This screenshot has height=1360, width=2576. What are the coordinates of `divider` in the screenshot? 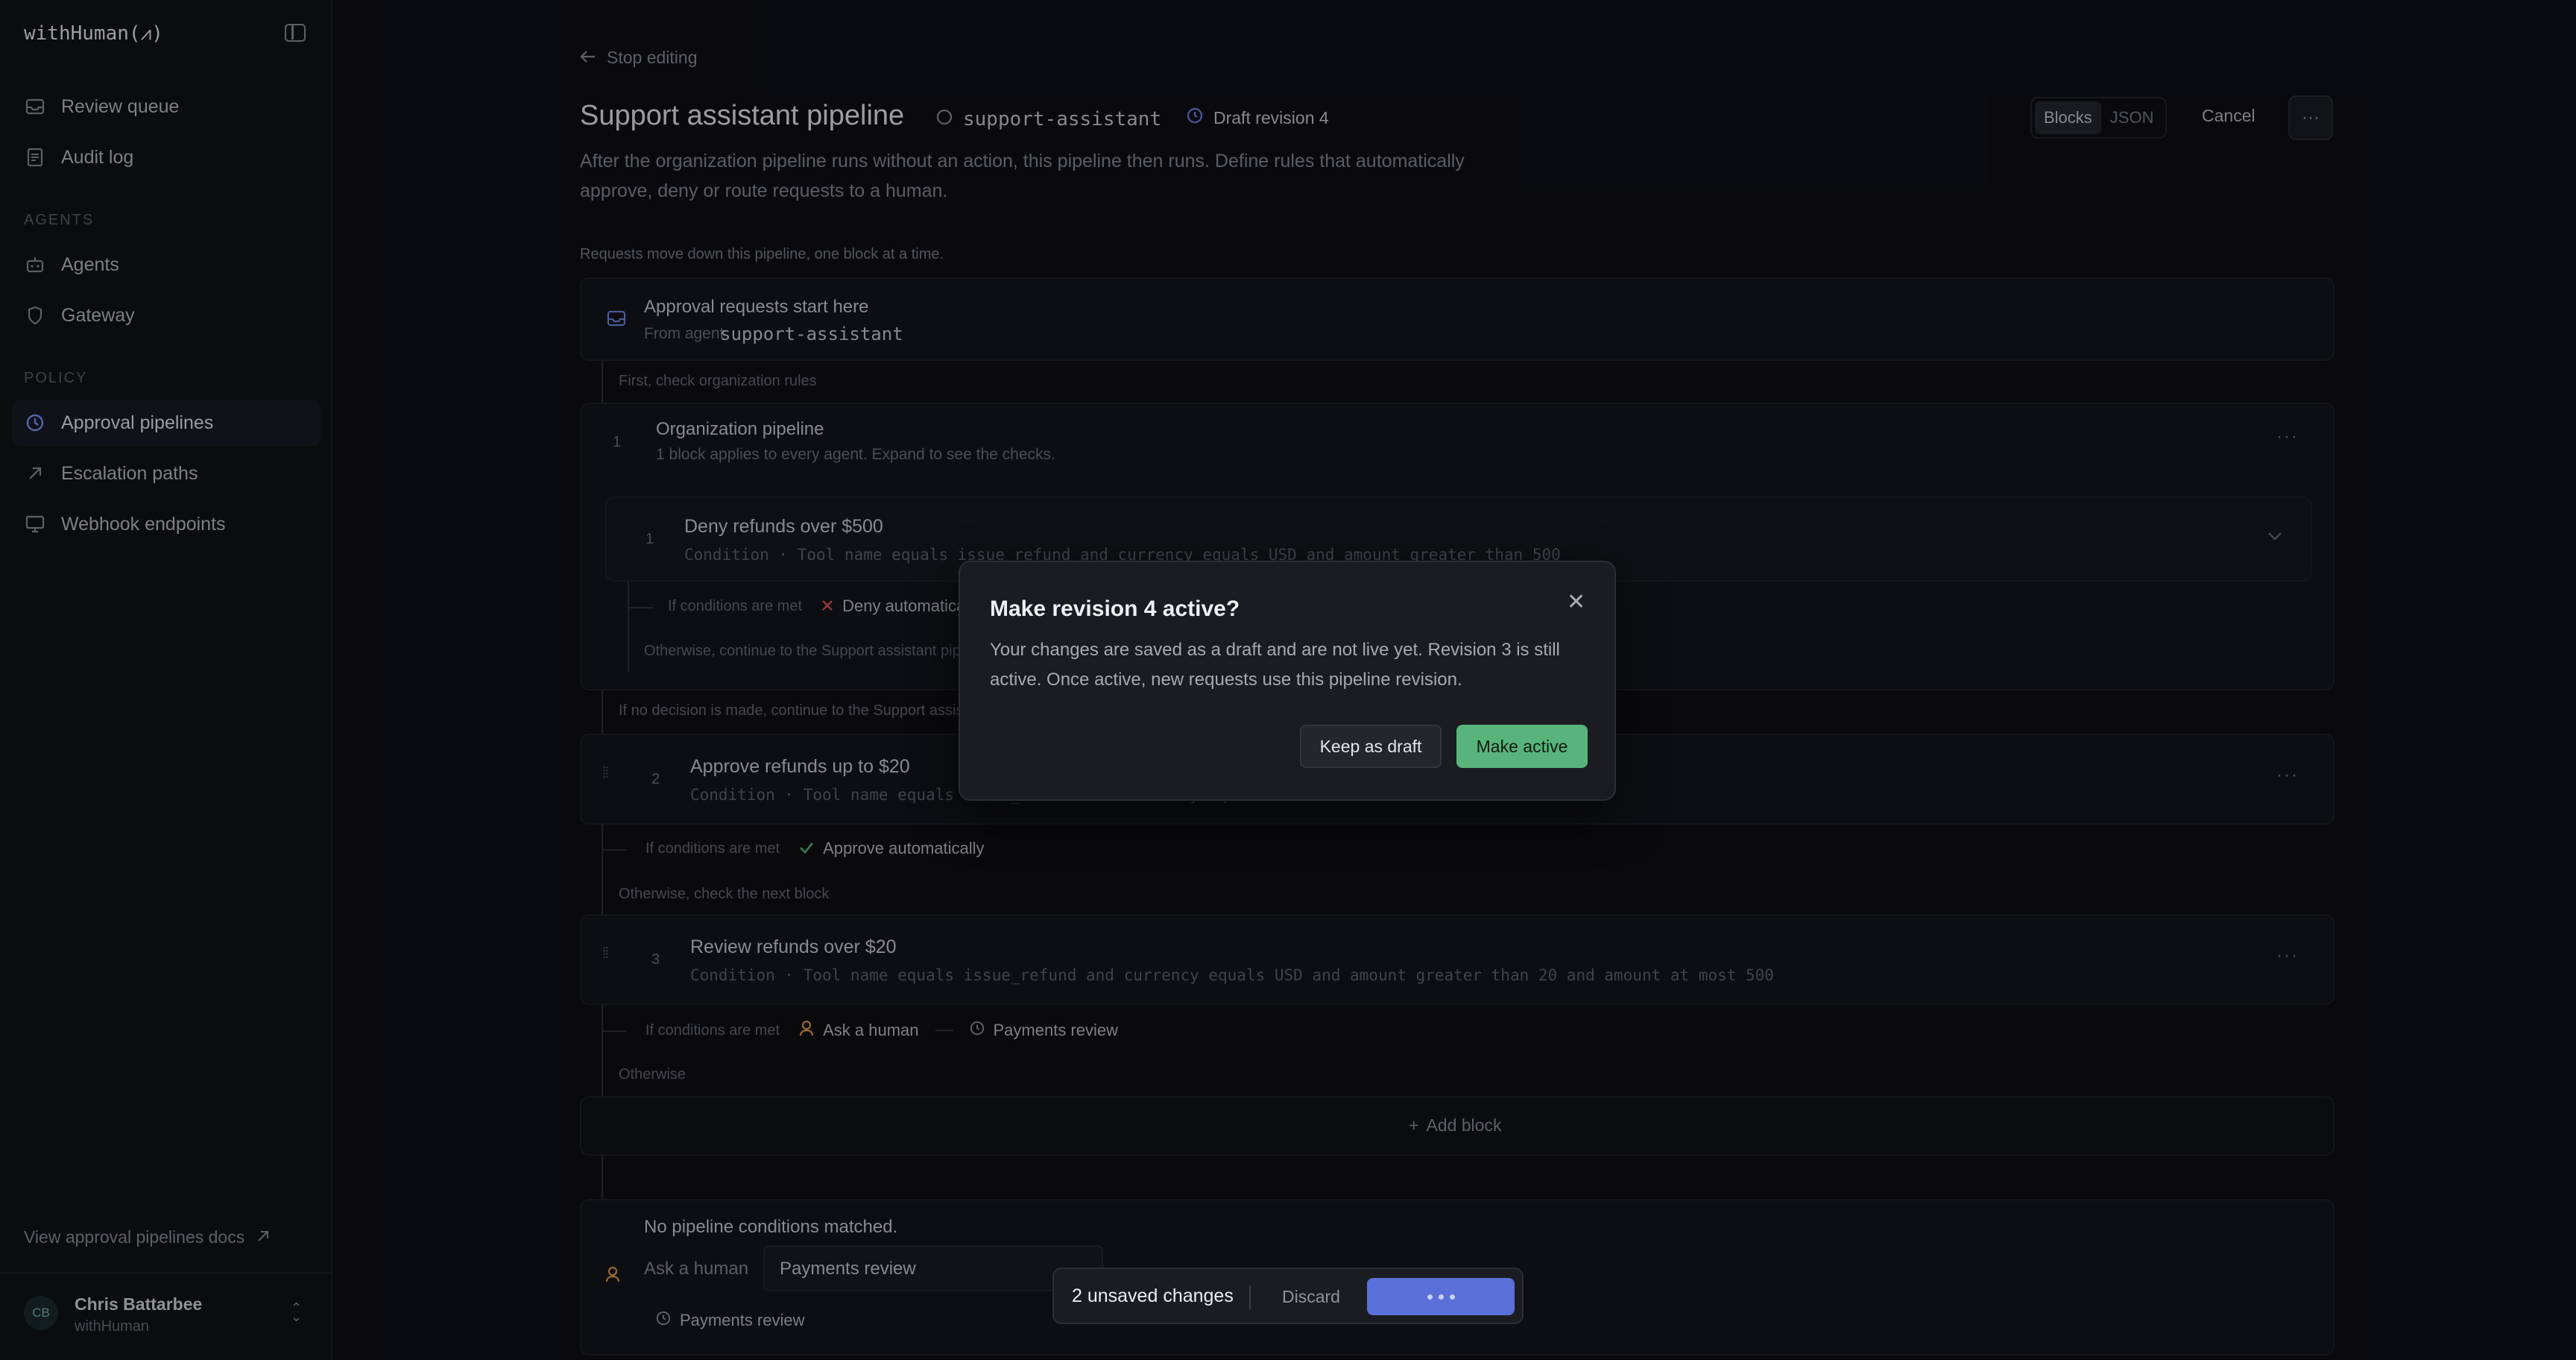 It's located at (1250, 1297).